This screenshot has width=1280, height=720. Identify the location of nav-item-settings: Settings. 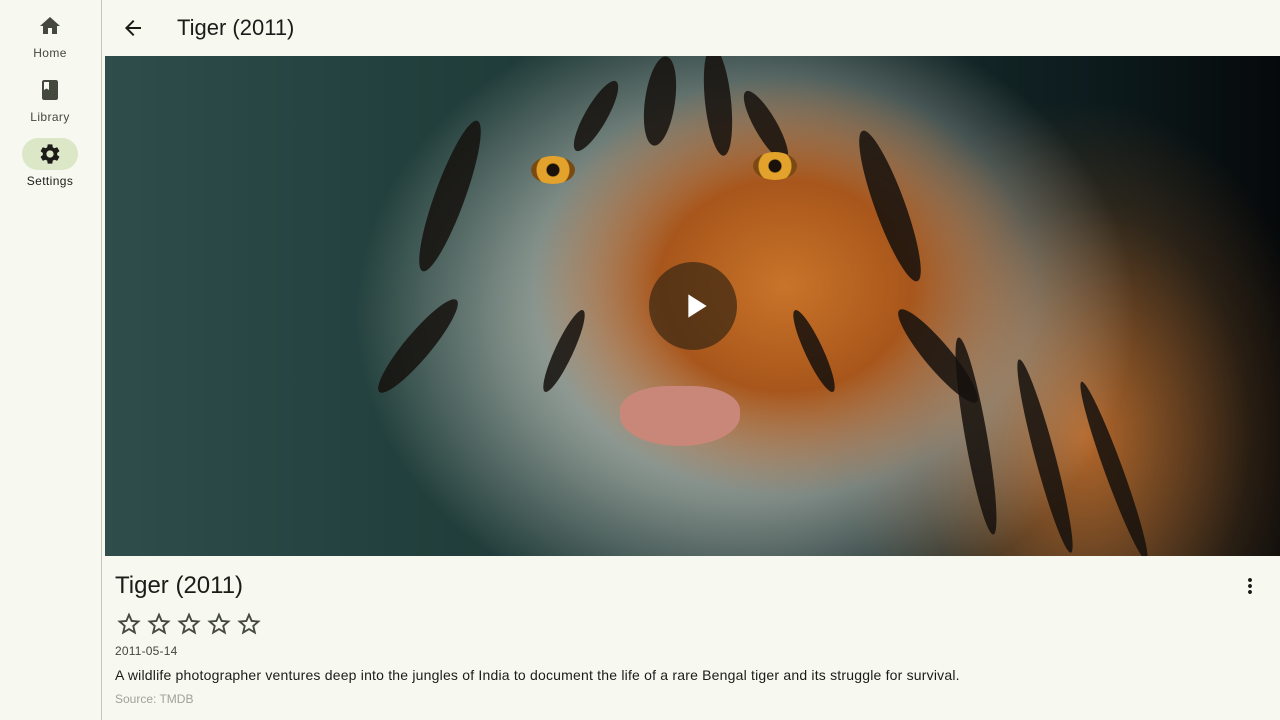
(50, 168).